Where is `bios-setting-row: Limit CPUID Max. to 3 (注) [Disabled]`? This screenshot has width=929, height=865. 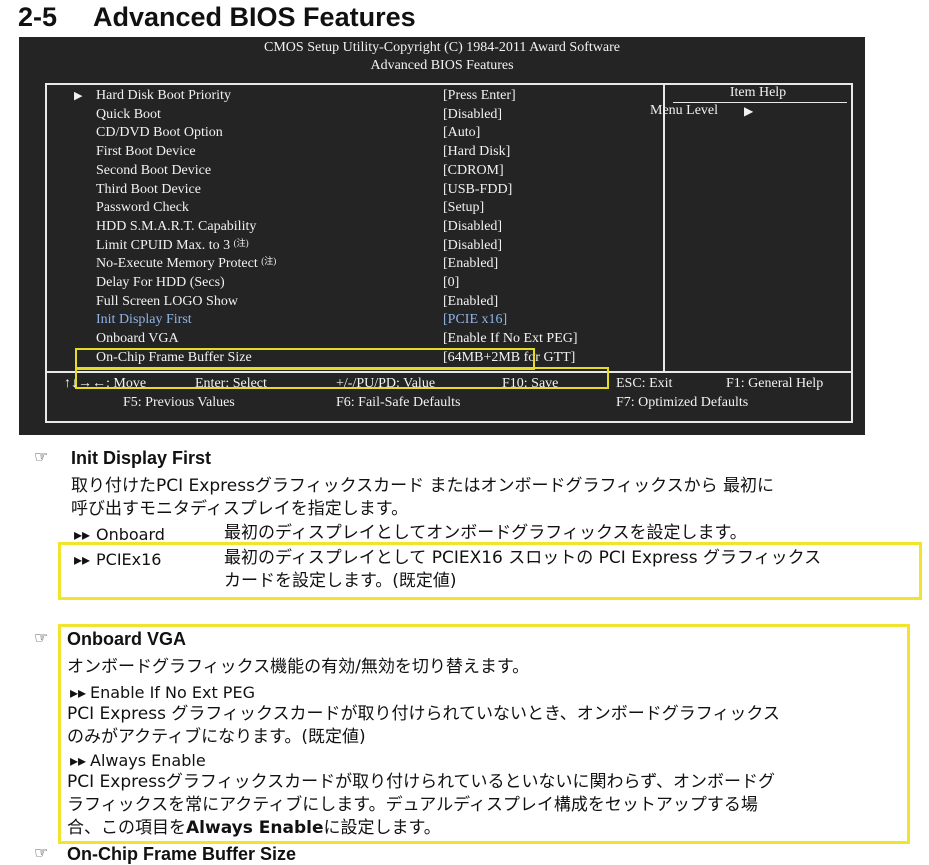 bios-setting-row: Limit CPUID Max. to 3 (注) [Disabled] is located at coordinates (347, 247).